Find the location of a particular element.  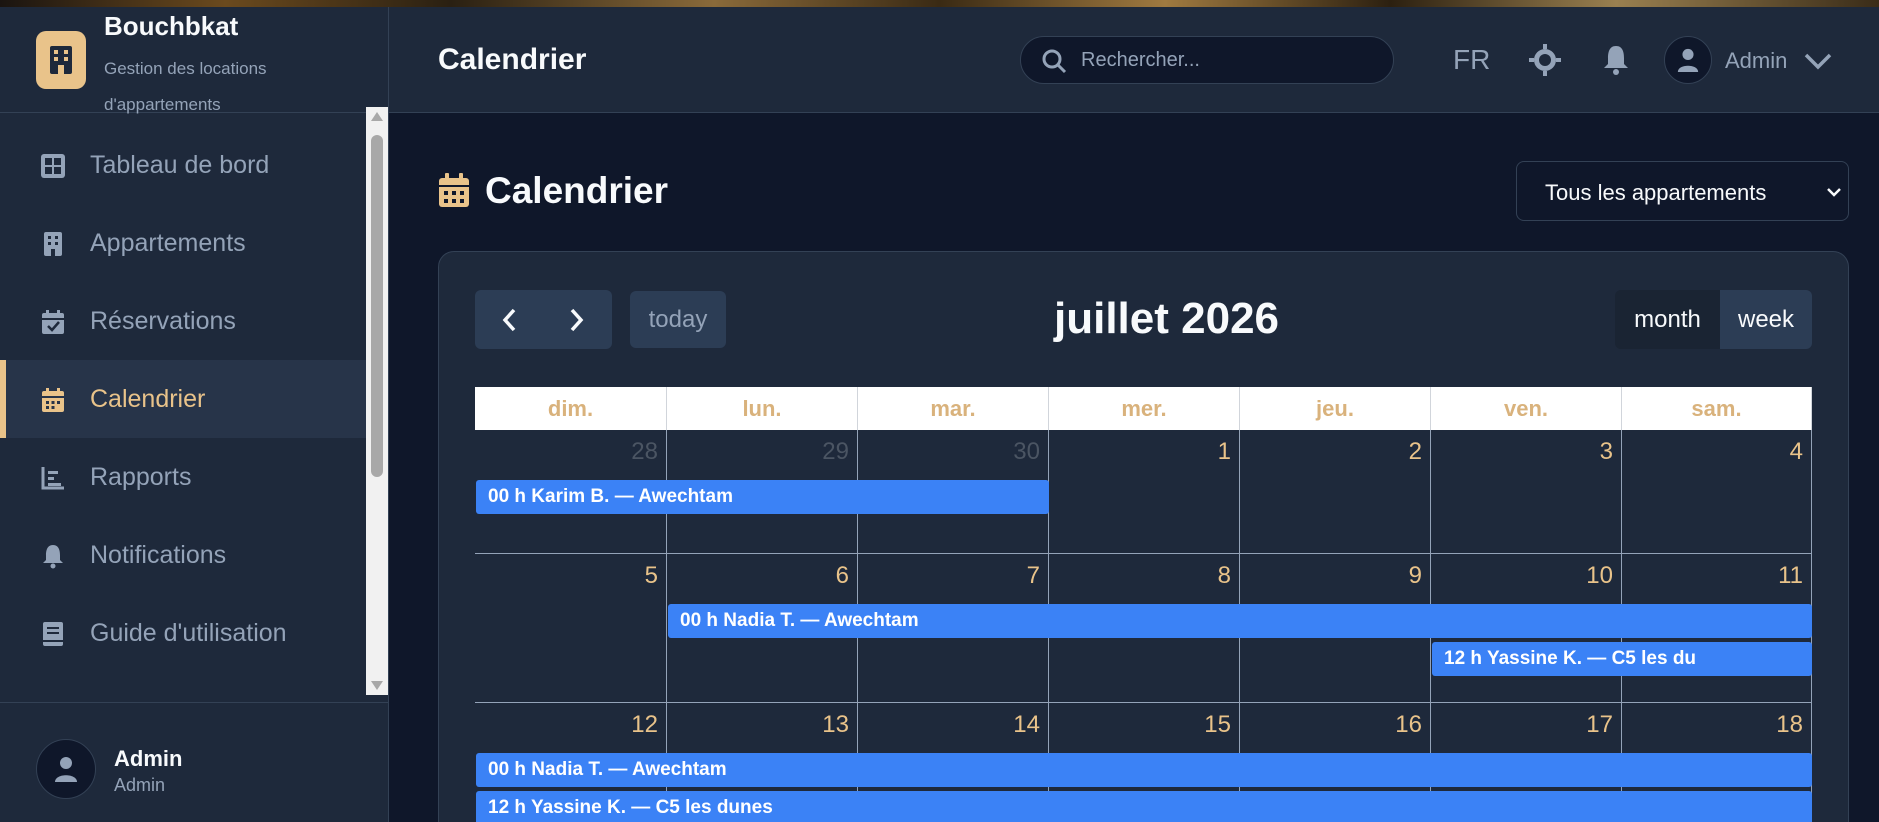

weekday-header: dim. is located at coordinates (571, 408).